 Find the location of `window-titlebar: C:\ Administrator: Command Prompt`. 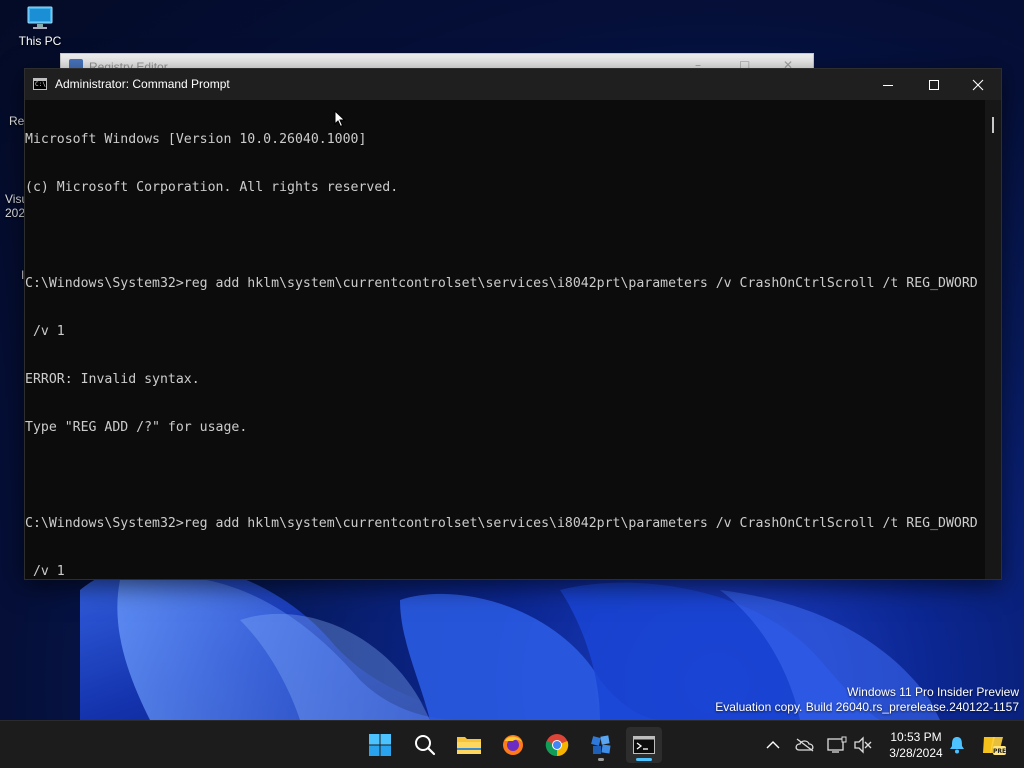

window-titlebar: C:\ Administrator: Command Prompt is located at coordinates (513, 84).